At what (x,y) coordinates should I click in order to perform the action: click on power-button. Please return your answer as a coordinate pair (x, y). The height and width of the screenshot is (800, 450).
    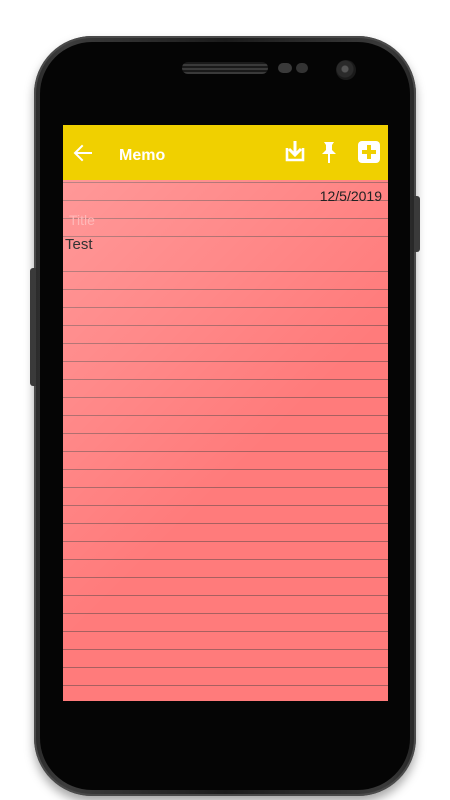
    Looking at the image, I should click on (417, 224).